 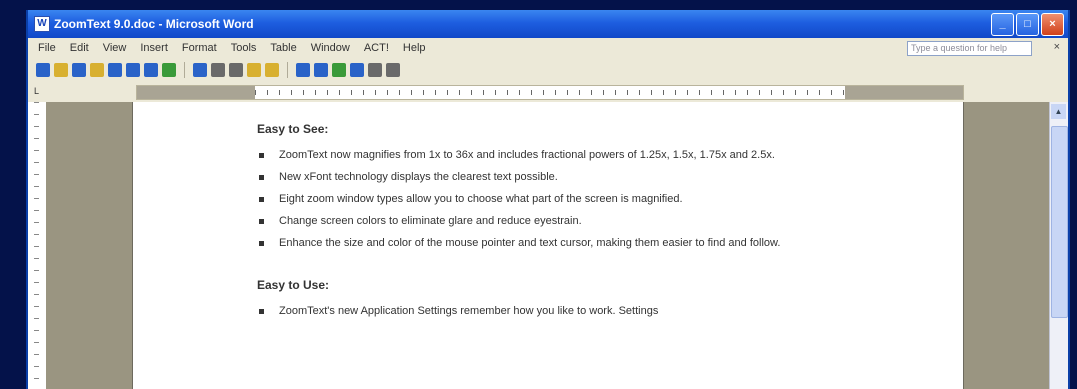 What do you see at coordinates (293, 285) in the screenshot?
I see `heading-easy-to-use: Easy to Use:` at bounding box center [293, 285].